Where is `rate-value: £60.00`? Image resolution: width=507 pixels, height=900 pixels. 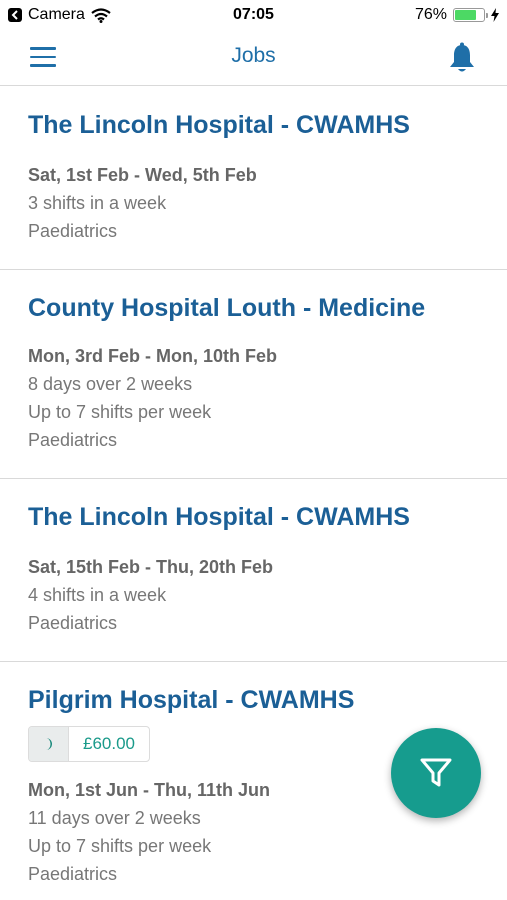
rate-value: £60.00 is located at coordinates (109, 743).